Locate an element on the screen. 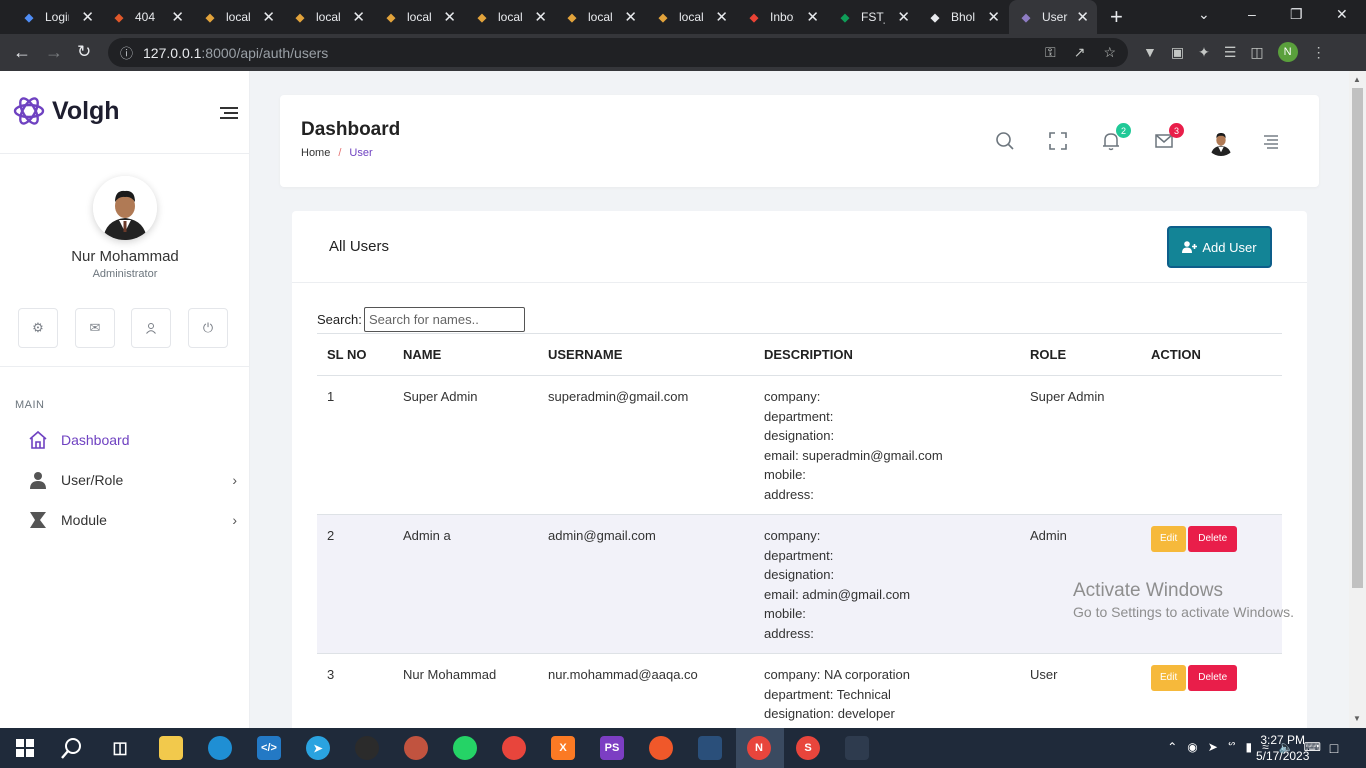 The width and height of the screenshot is (1366, 768). tab-search-icon: ⌄ is located at coordinates (1204, 14).